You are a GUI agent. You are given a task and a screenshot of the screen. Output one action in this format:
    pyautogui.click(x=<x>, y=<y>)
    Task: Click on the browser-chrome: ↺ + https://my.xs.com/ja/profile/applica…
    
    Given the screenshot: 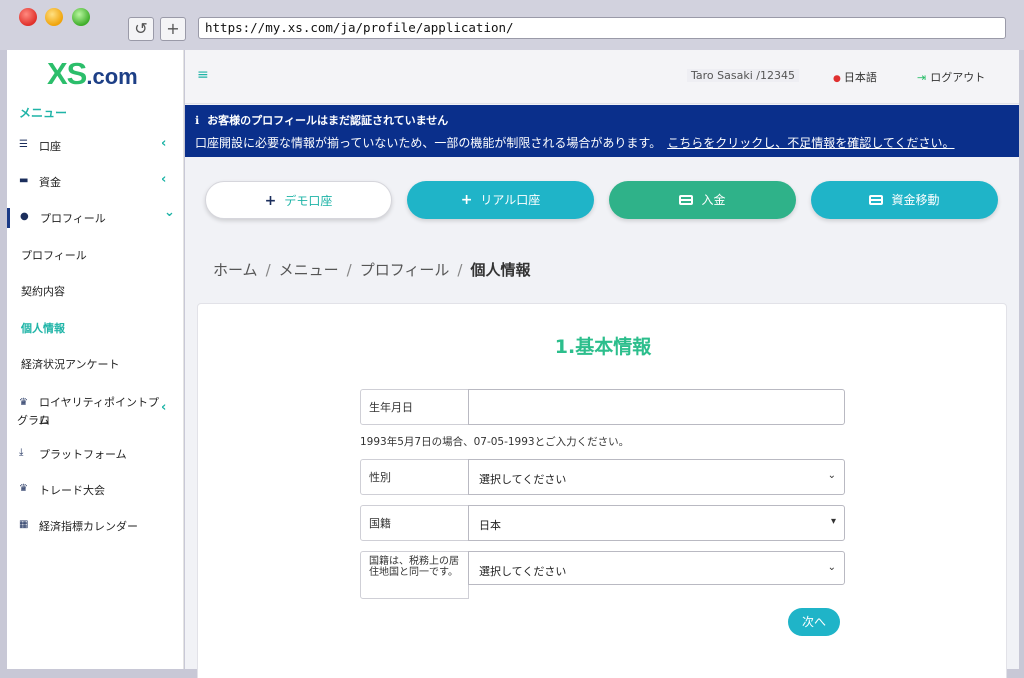 What is the action you would take?
    pyautogui.click(x=512, y=25)
    